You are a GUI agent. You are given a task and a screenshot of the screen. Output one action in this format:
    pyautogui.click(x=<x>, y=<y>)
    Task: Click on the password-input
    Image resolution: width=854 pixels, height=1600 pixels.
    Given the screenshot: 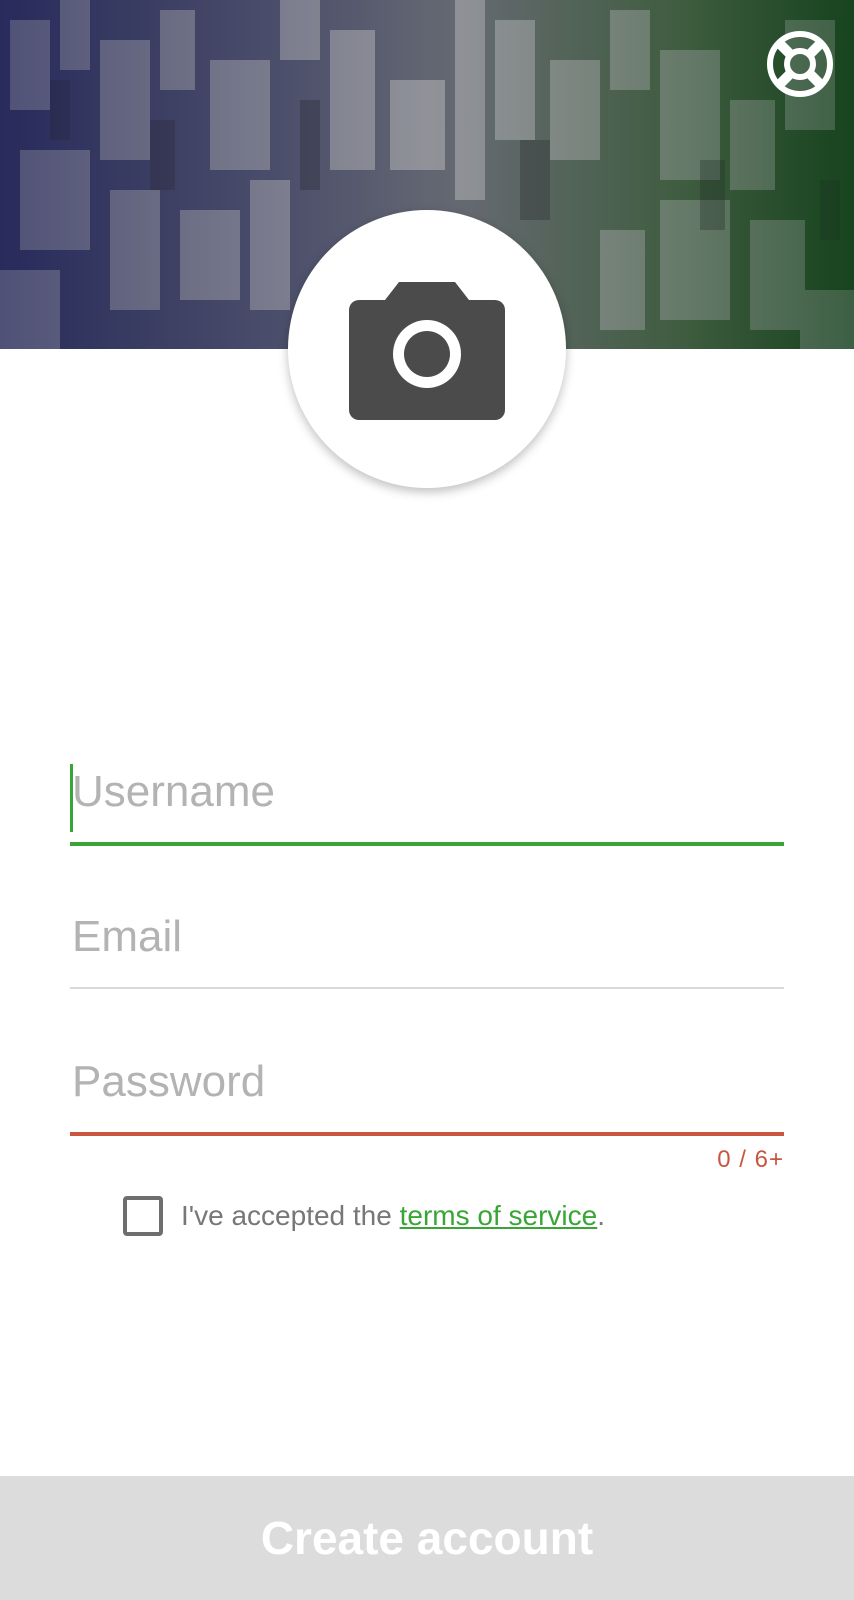 What is the action you would take?
    pyautogui.click(x=427, y=1082)
    